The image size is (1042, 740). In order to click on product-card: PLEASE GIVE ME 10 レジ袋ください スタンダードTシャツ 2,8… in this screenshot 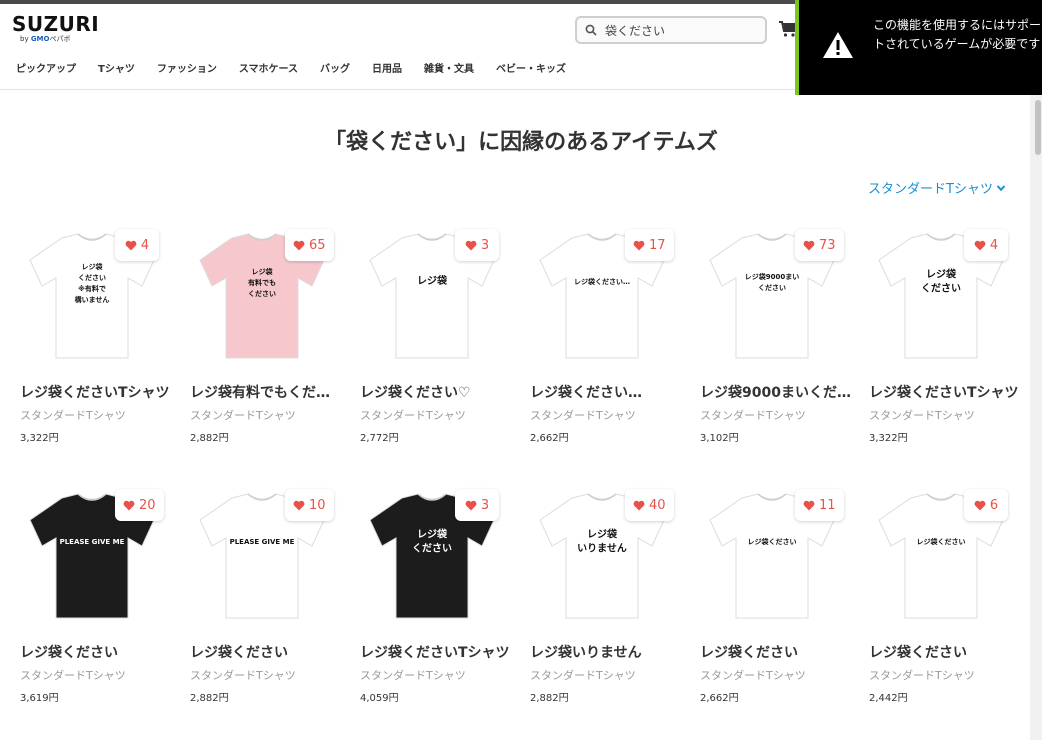, I will do `click(266, 603)`.